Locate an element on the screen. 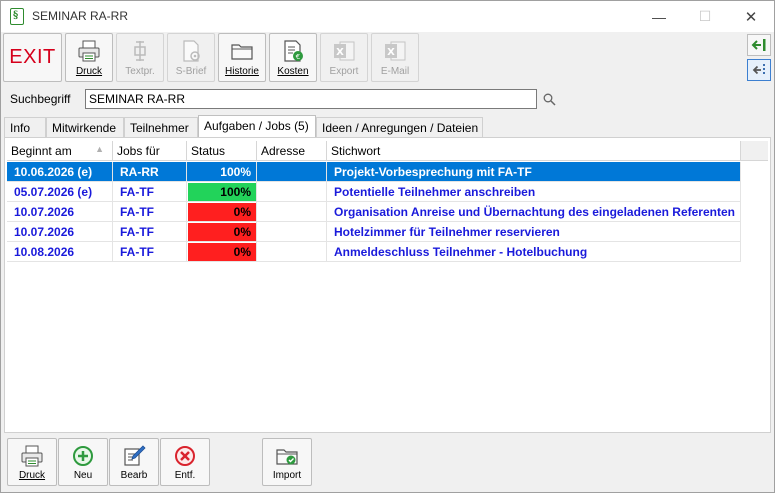  bottom-print-button: Druck is located at coordinates (32, 462).